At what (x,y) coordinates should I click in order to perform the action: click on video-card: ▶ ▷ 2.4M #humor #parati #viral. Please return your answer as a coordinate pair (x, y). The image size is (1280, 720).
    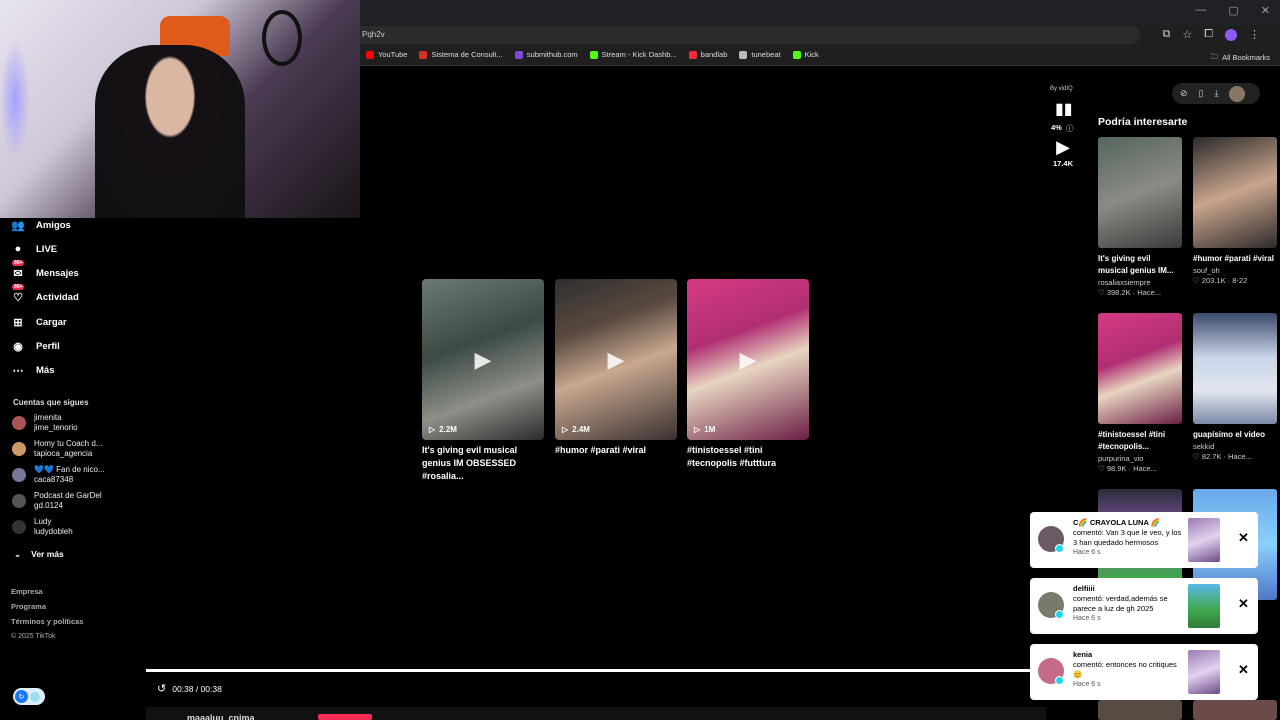
    Looking at the image, I should click on (616, 368).